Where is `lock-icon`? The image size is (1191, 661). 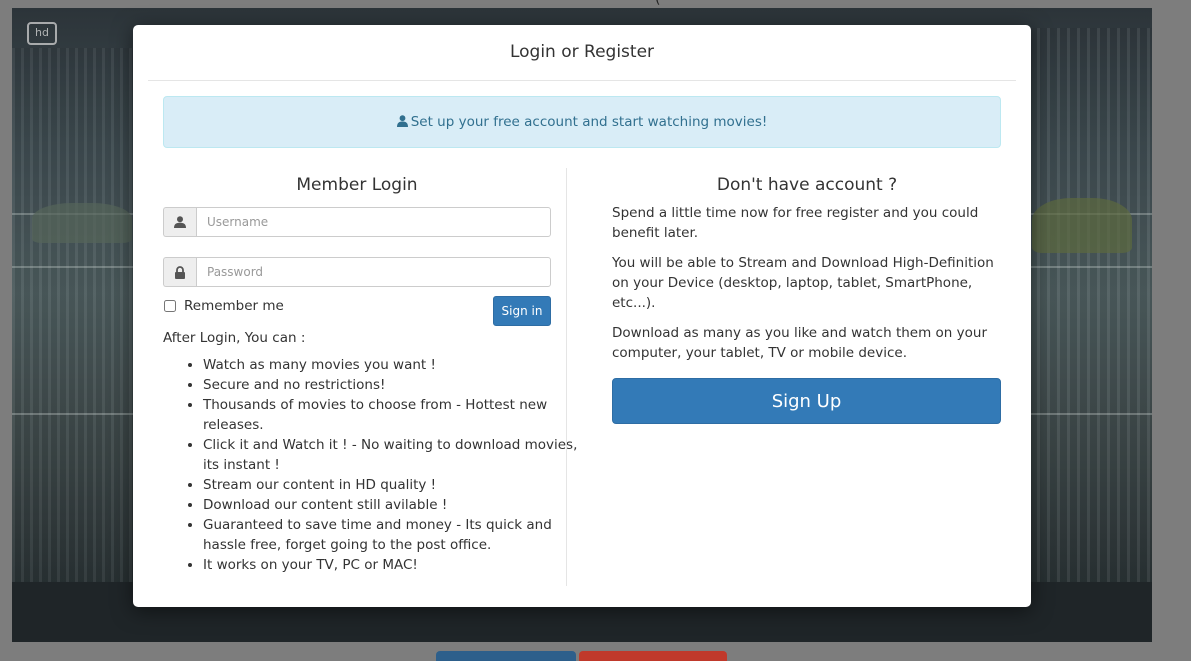
lock-icon is located at coordinates (179, 272).